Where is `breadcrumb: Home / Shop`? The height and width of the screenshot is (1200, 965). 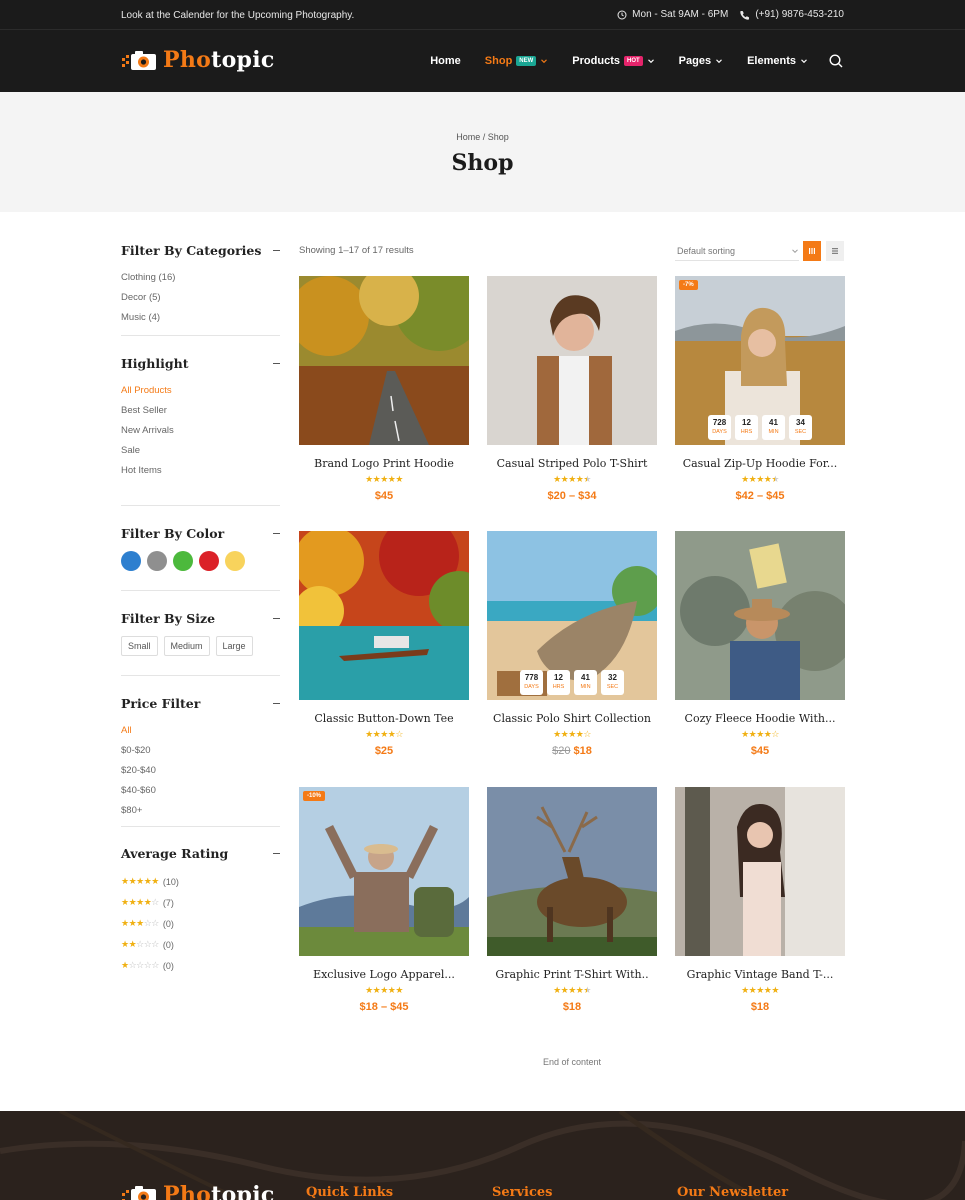 breadcrumb: Home / Shop is located at coordinates (482, 137).